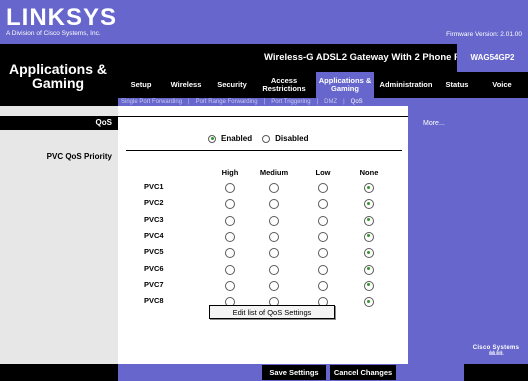 The width and height of the screenshot is (528, 381). I want to click on save-settings-button: Save Settings, so click(294, 372).